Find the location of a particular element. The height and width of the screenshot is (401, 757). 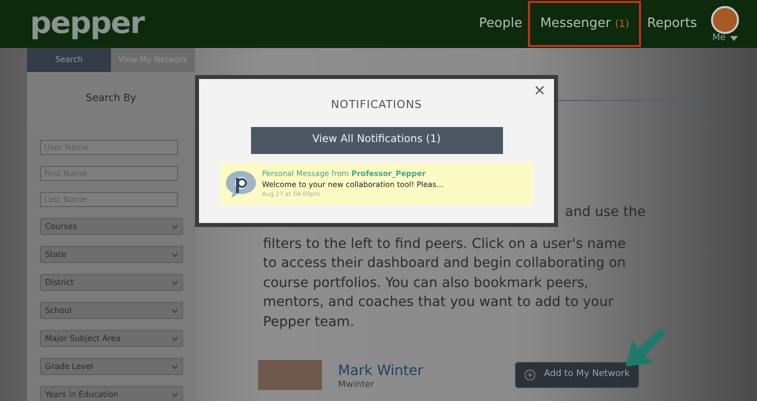

close-button: × is located at coordinates (539, 90).